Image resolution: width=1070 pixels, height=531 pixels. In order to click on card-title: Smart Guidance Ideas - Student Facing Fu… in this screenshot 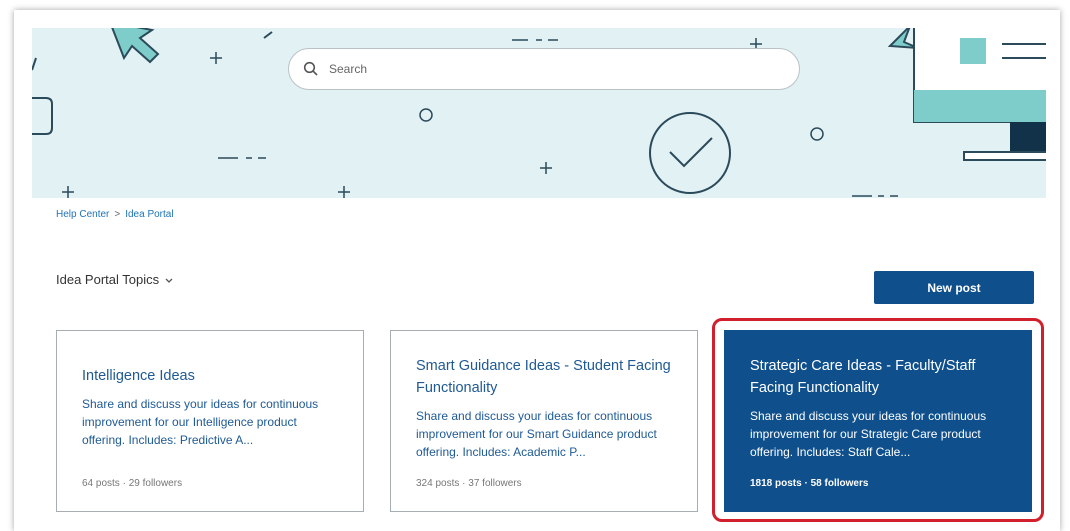, I will do `click(544, 377)`.